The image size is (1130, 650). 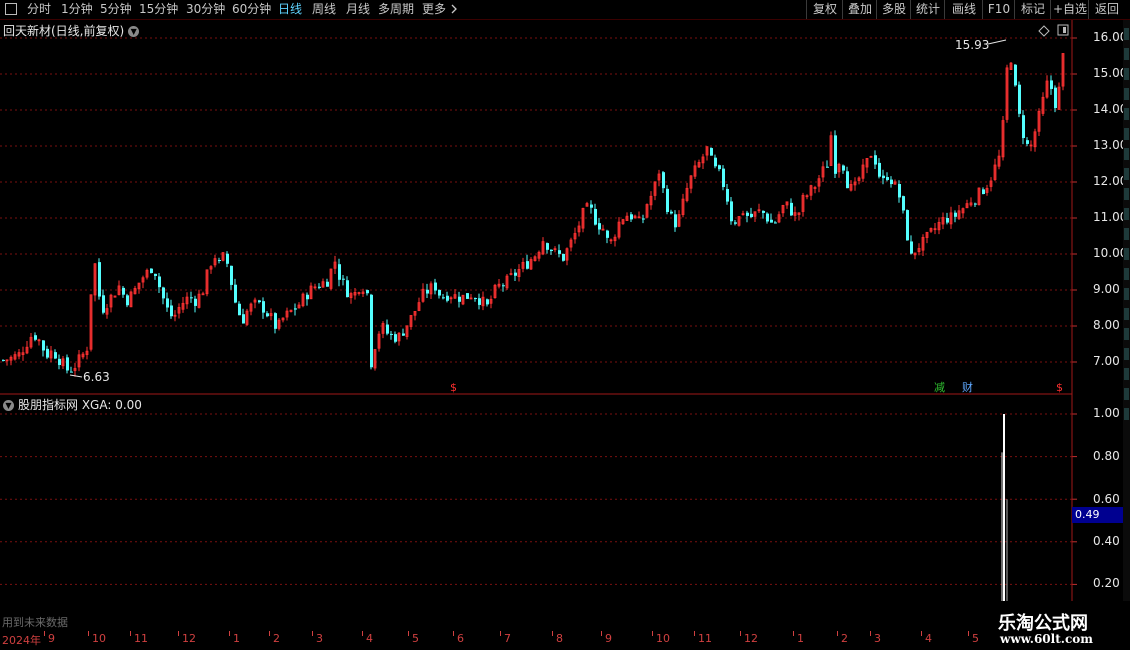 What do you see at coordinates (415, 638) in the screenshot?
I see `date-label: 5` at bounding box center [415, 638].